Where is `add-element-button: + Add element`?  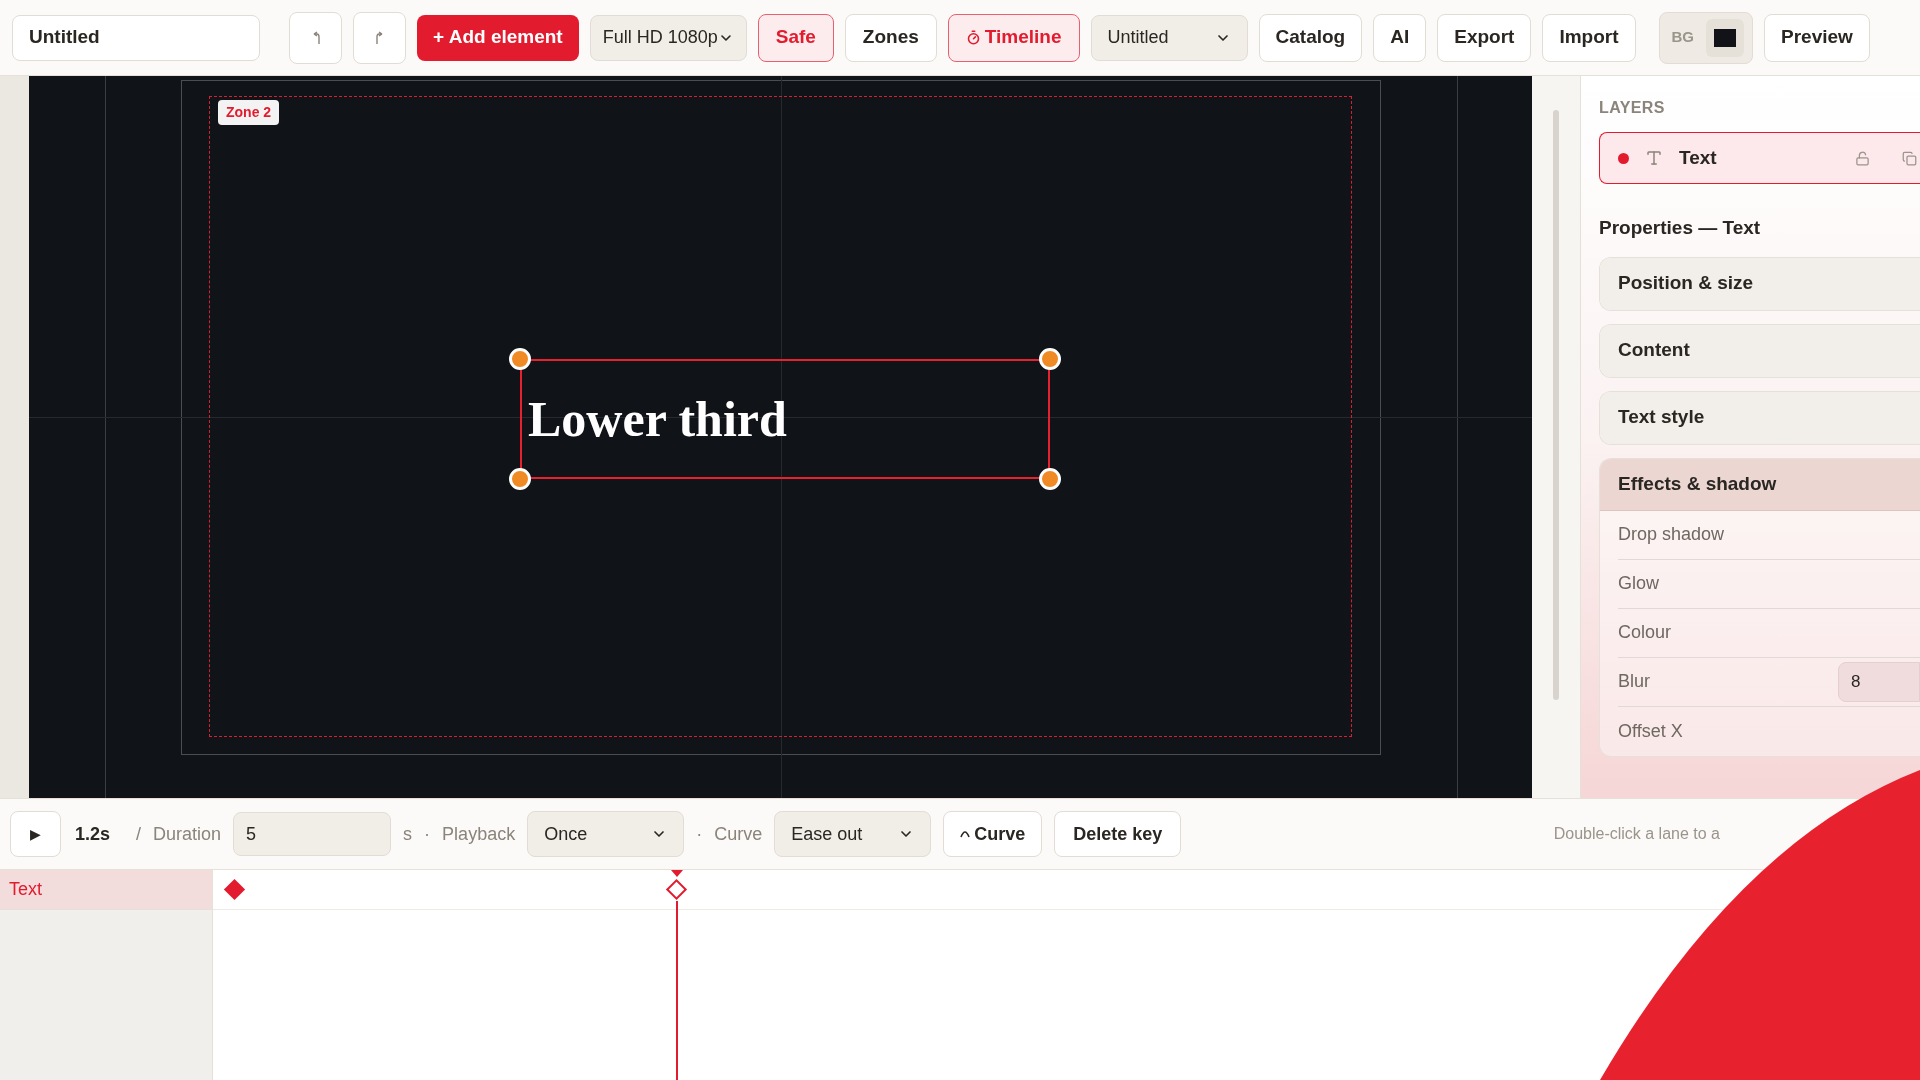
add-element-button: + Add element is located at coordinates (498, 37).